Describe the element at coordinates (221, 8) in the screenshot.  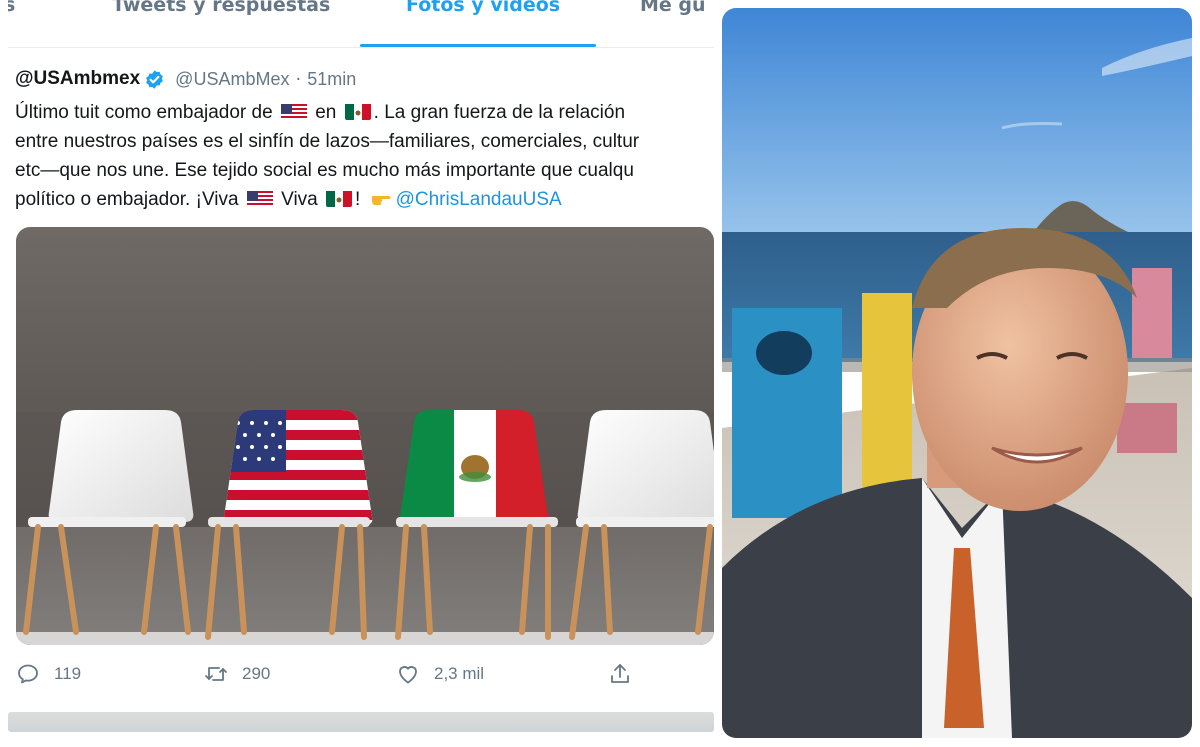
I see `tab-tweets-and-replies: Tweets y respuestas` at that location.